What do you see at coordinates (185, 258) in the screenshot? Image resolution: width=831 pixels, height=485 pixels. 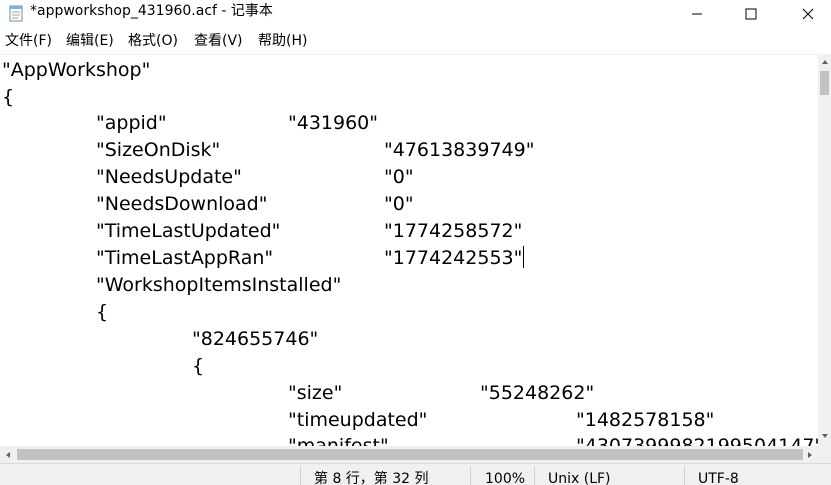 I see `text-line: "TimeLastAppRan"` at bounding box center [185, 258].